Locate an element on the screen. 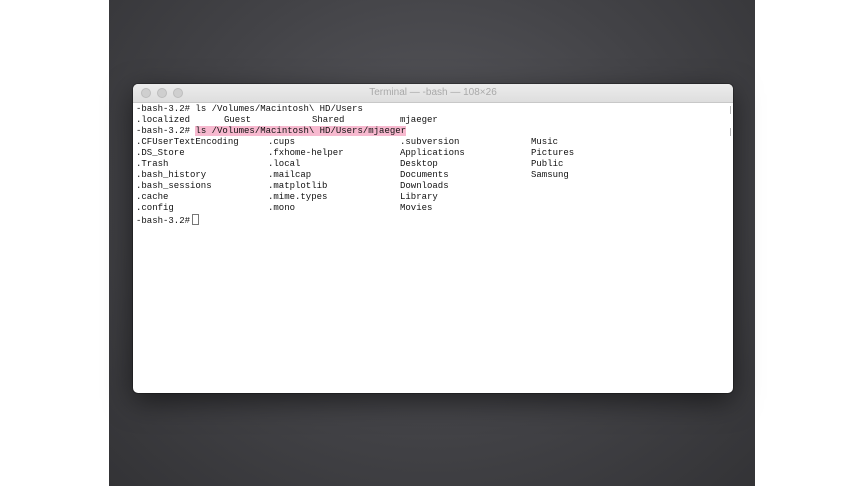  list-item: Samsung is located at coordinates (550, 175).